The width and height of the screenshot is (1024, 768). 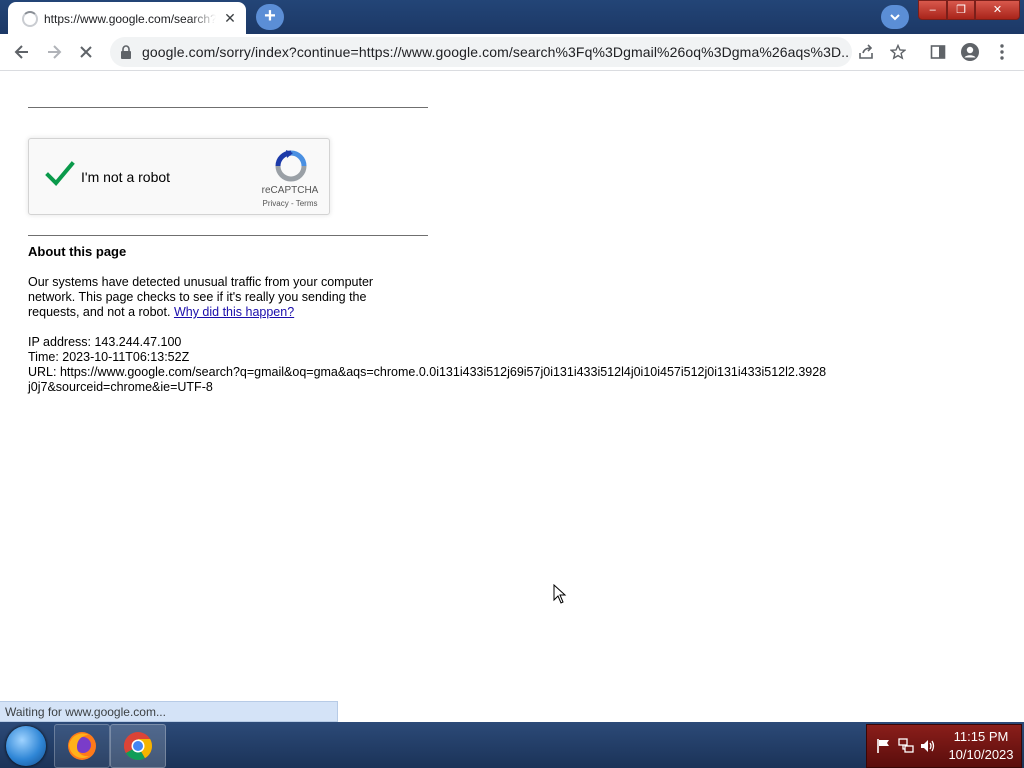 I want to click on new-tab-button: +, so click(x=270, y=17).